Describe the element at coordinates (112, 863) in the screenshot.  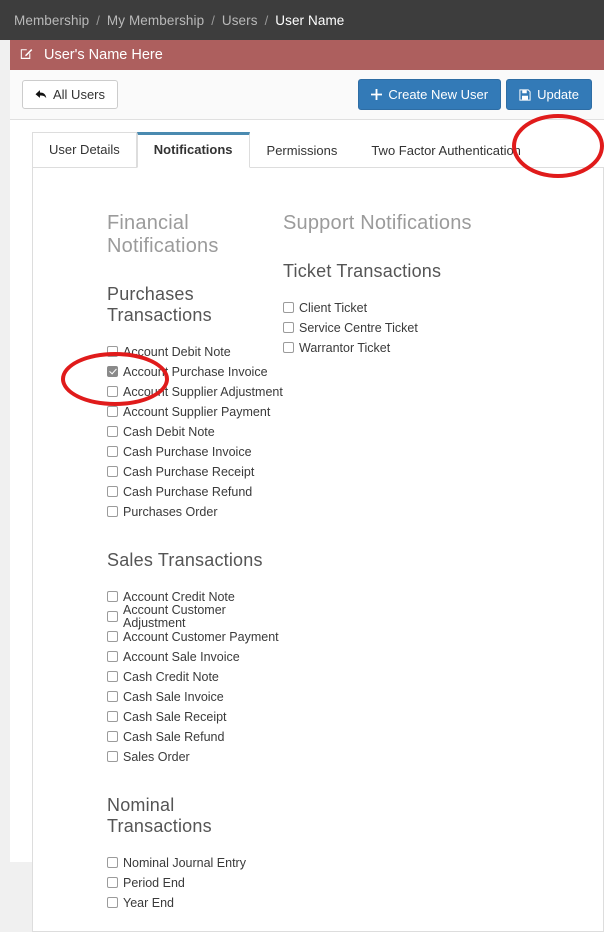
I see `checkbox-nominal-journal-entry` at that location.